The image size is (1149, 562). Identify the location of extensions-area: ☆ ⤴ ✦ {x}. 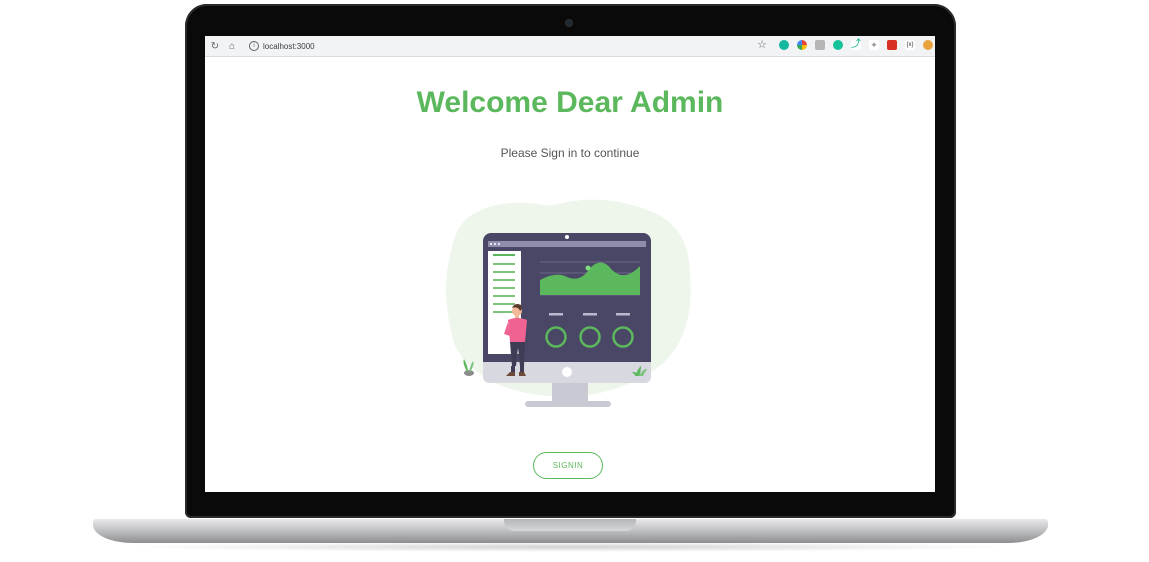
(846, 44).